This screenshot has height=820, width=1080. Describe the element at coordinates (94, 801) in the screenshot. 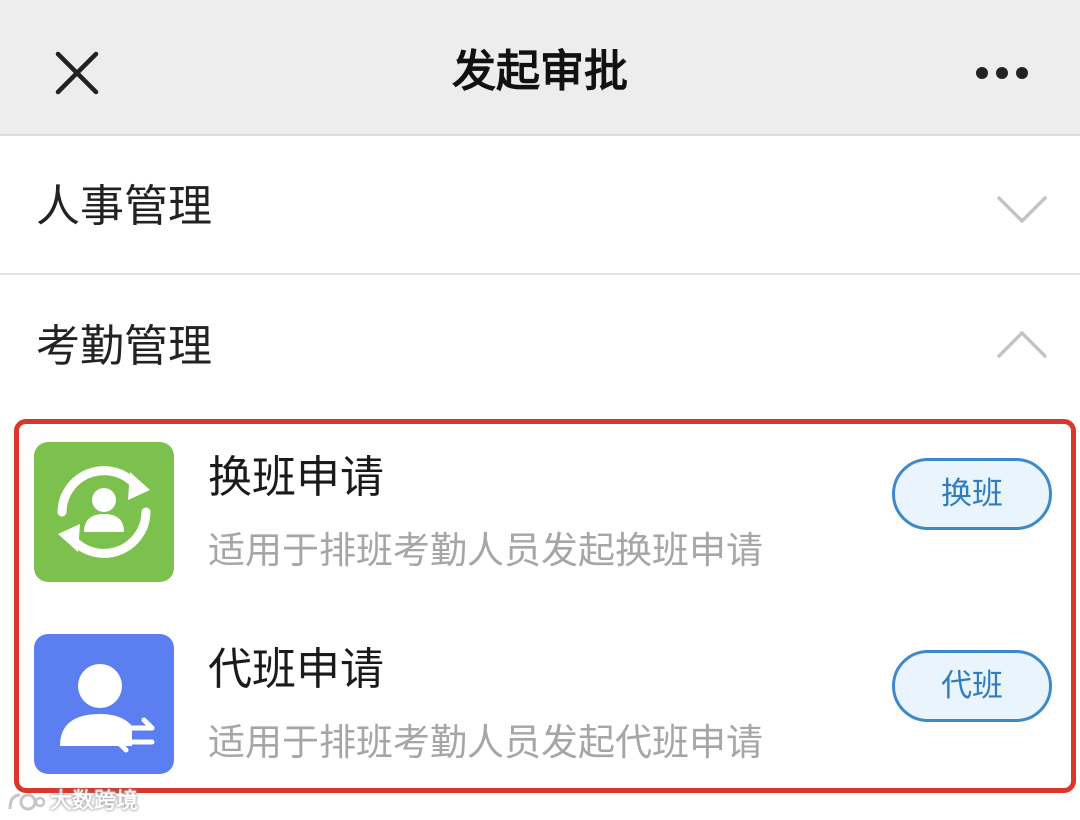

I see `watermark-text: 大数跨境` at that location.